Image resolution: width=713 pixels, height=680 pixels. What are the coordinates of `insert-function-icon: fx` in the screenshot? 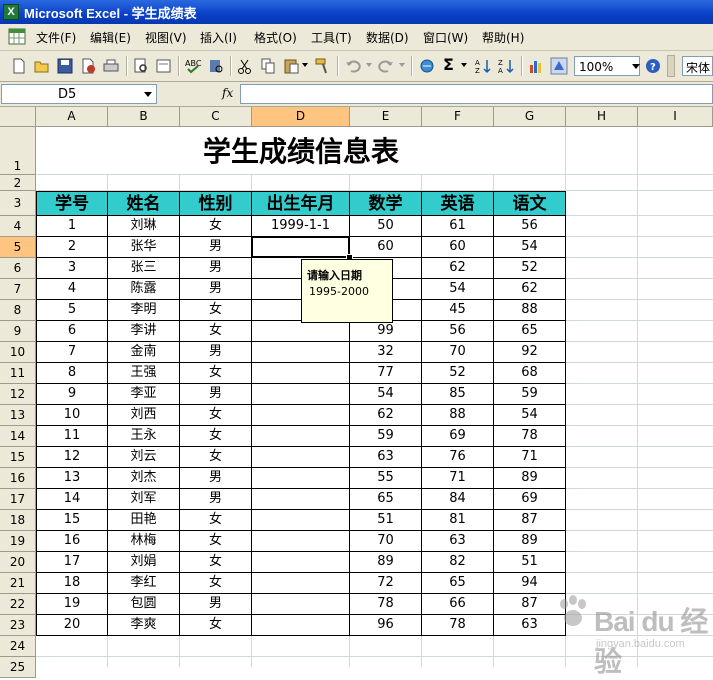 It's located at (227, 93).